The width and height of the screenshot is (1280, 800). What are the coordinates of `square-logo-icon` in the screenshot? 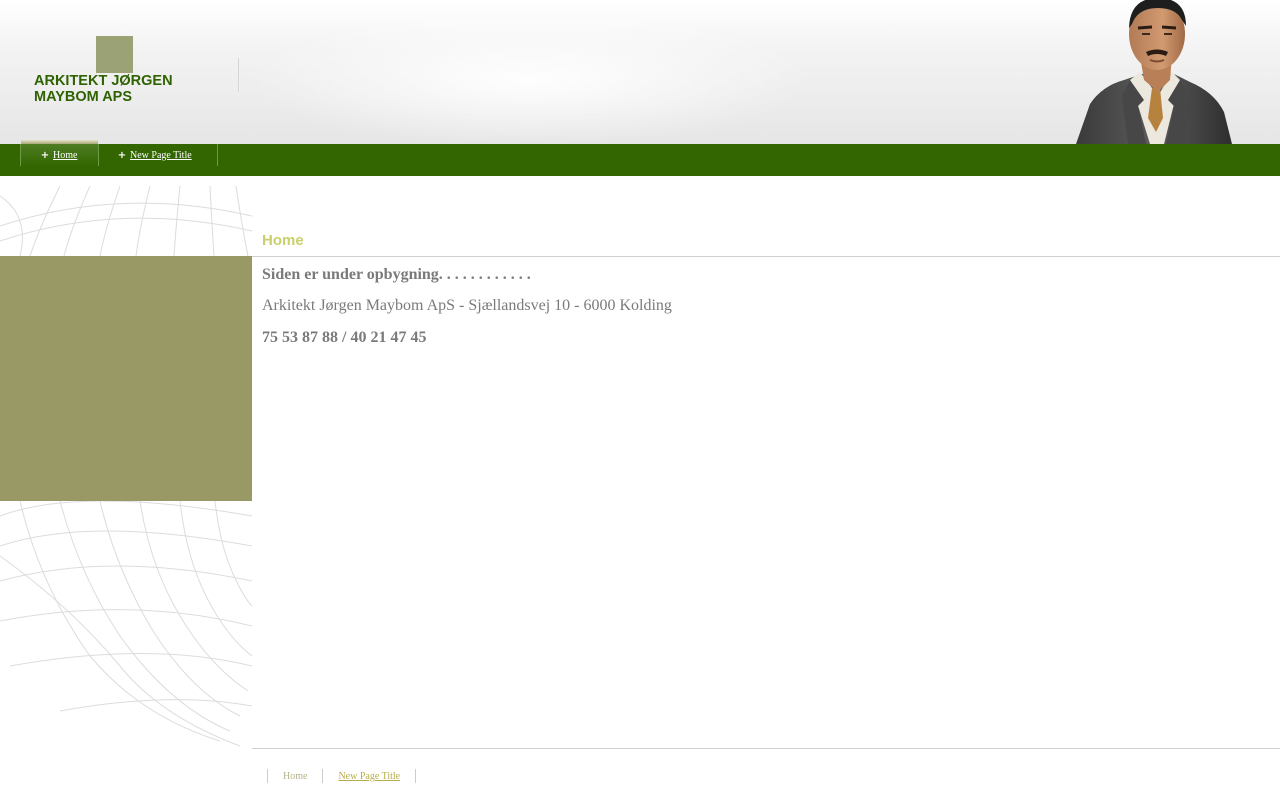 It's located at (114, 54).